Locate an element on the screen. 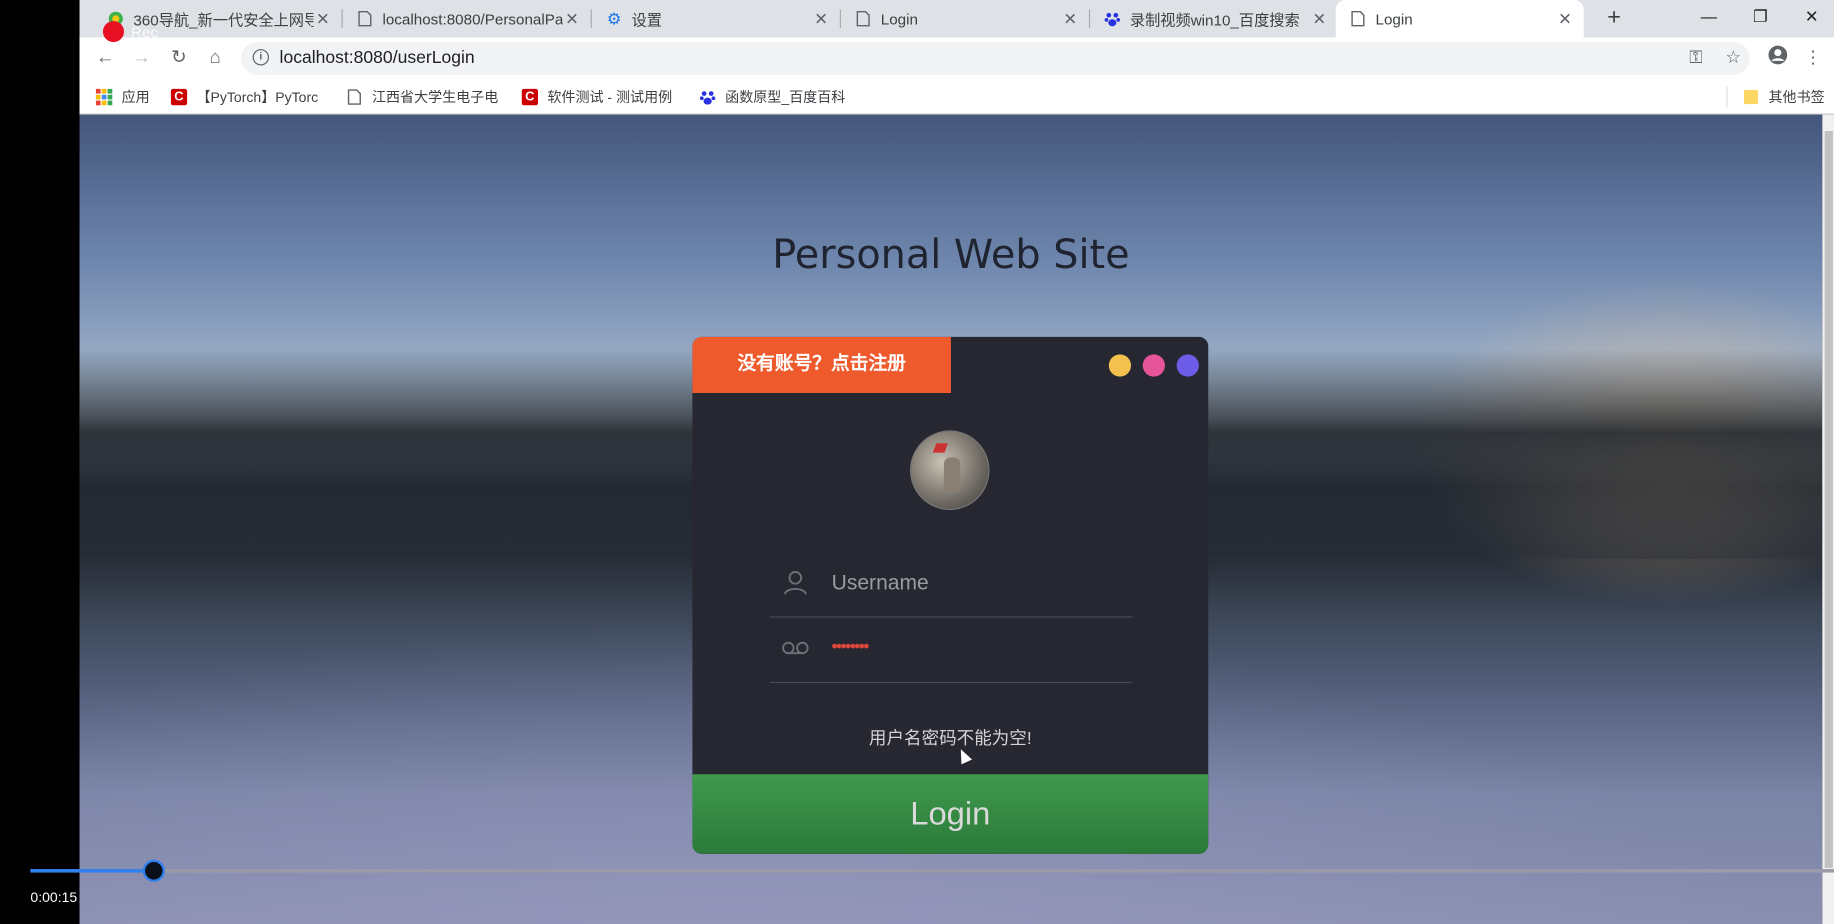  star-icon: ☆ is located at coordinates (1733, 58).